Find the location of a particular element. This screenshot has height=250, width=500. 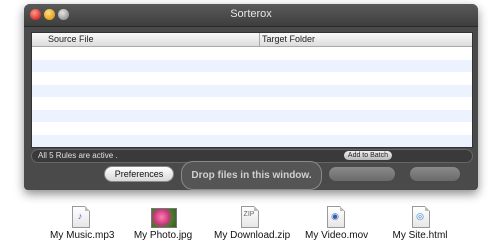

column-header-target-folder: Target Folder is located at coordinates (288, 39).